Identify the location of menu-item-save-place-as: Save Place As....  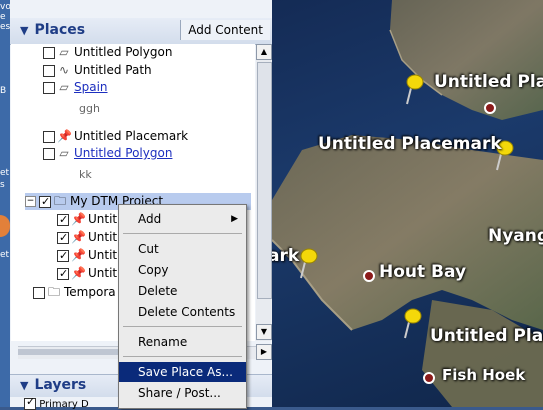
(182, 372).